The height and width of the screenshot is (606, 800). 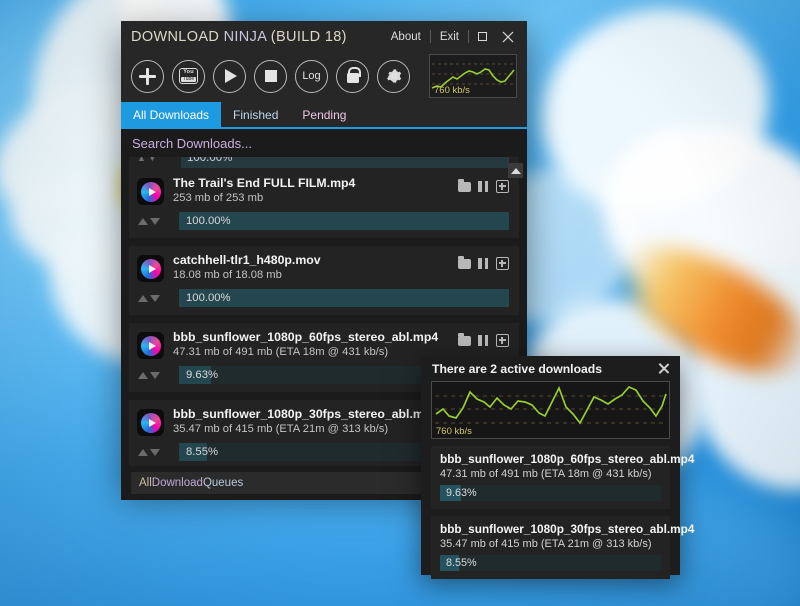 I want to click on popup-title: There are 2 active downloads, so click(x=517, y=368).